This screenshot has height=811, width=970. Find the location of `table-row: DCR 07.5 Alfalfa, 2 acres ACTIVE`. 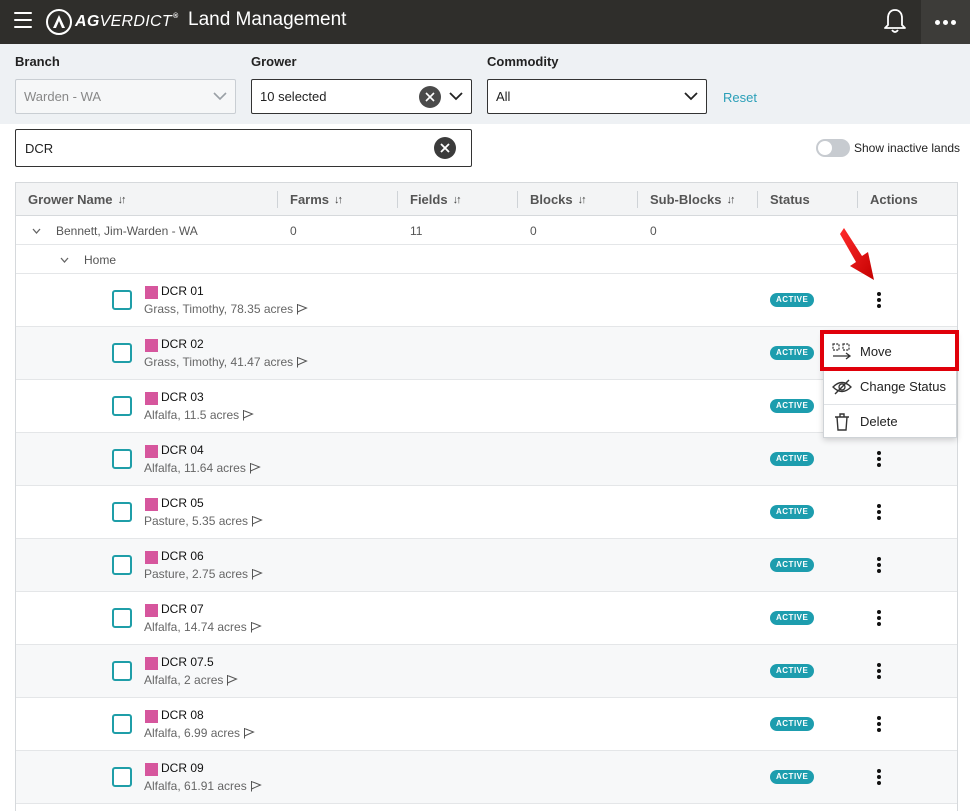

table-row: DCR 07.5 Alfalfa, 2 acres ACTIVE is located at coordinates (486, 671).